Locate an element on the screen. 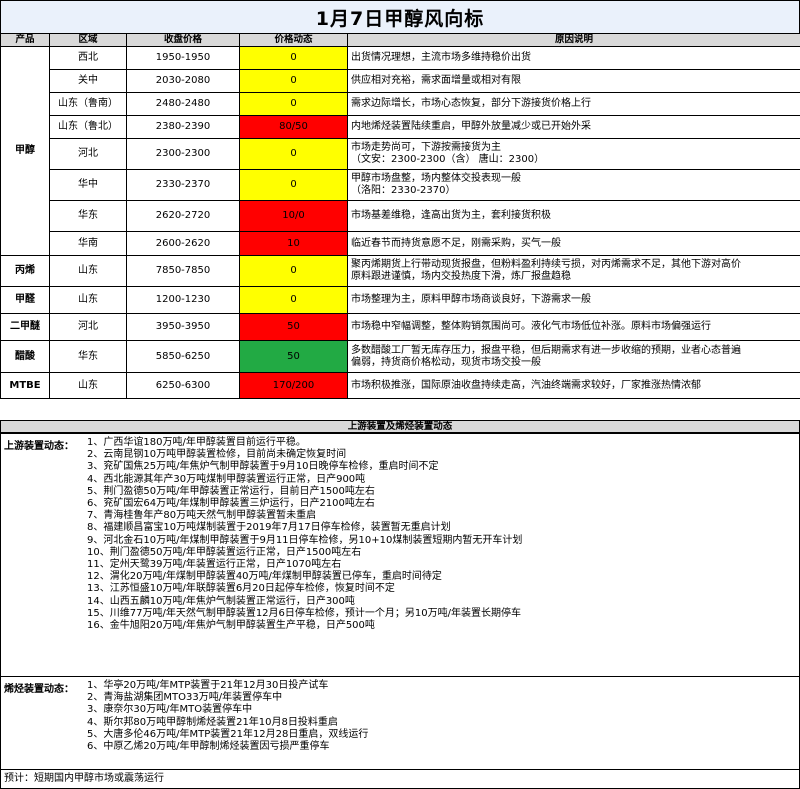 The image size is (800, 789). list-item: 12、渭化20万吨/年煤制甲醇装置40万吨/年煤制甲醇装置已停车，重启时间待定 is located at coordinates (264, 577).